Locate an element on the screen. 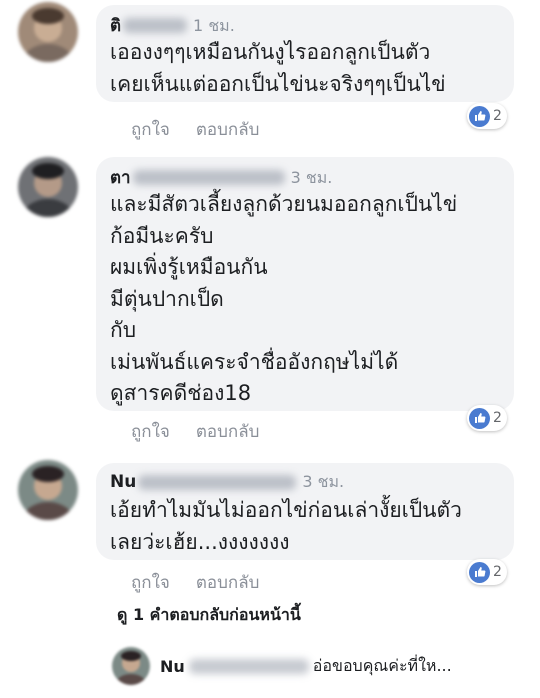  comment-line: เลยว่ะเฮ้ย...งงงงงงง is located at coordinates (200, 541).